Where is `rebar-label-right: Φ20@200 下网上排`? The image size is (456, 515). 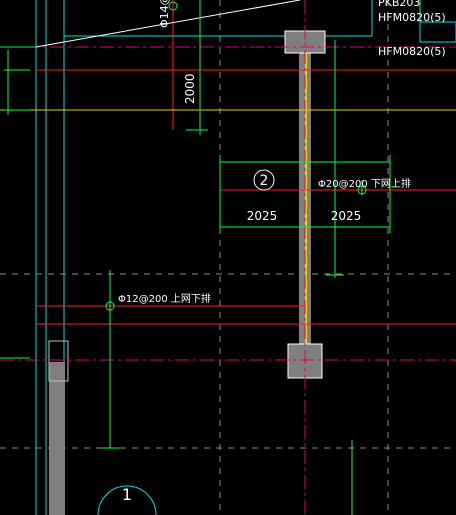
rebar-label-right: Φ20@200 下网上排 is located at coordinates (364, 183).